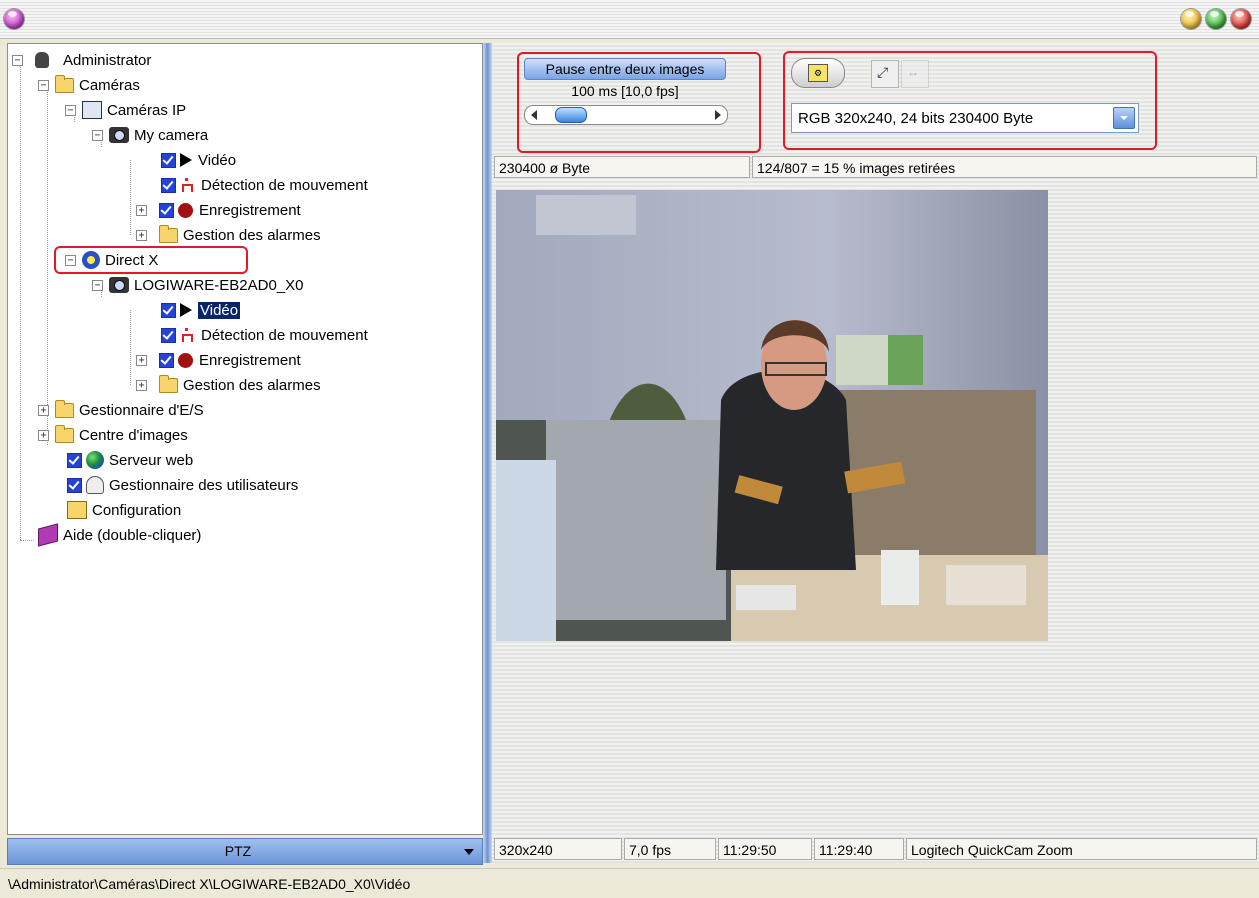 The image size is (1259, 898). I want to click on tree-item-video: Vidéo, so click(198, 160).